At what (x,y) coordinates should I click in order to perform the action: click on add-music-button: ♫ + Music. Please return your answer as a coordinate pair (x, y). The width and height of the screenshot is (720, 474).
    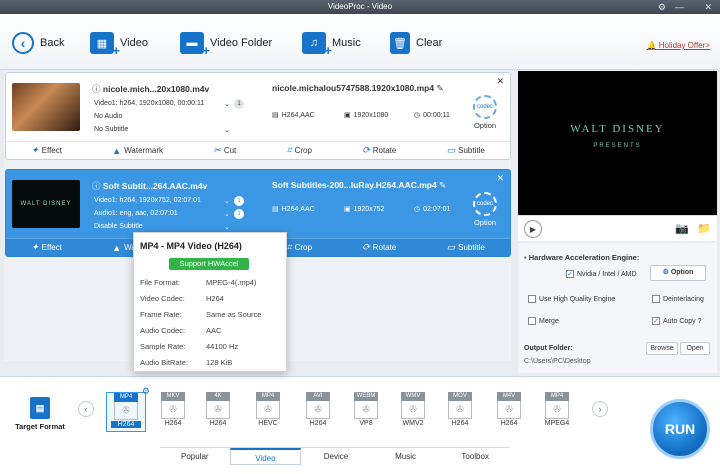
    Looking at the image, I should click on (331, 44).